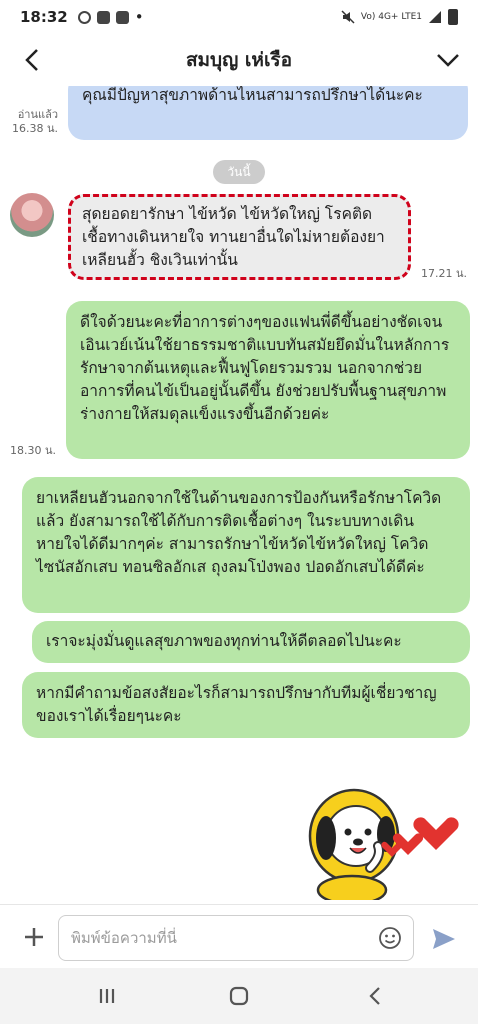  What do you see at coordinates (391, 17) in the screenshot?
I see `network-label: Vo) 4G+ LTE1` at bounding box center [391, 17].